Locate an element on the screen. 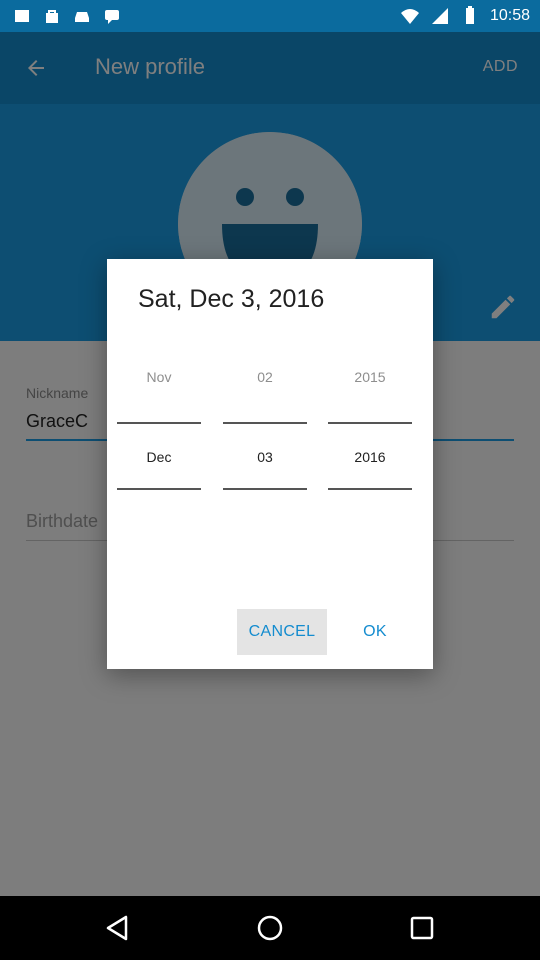 Image resolution: width=540 pixels, height=960 pixels. year-prev-value: 2015 is located at coordinates (370, 377).